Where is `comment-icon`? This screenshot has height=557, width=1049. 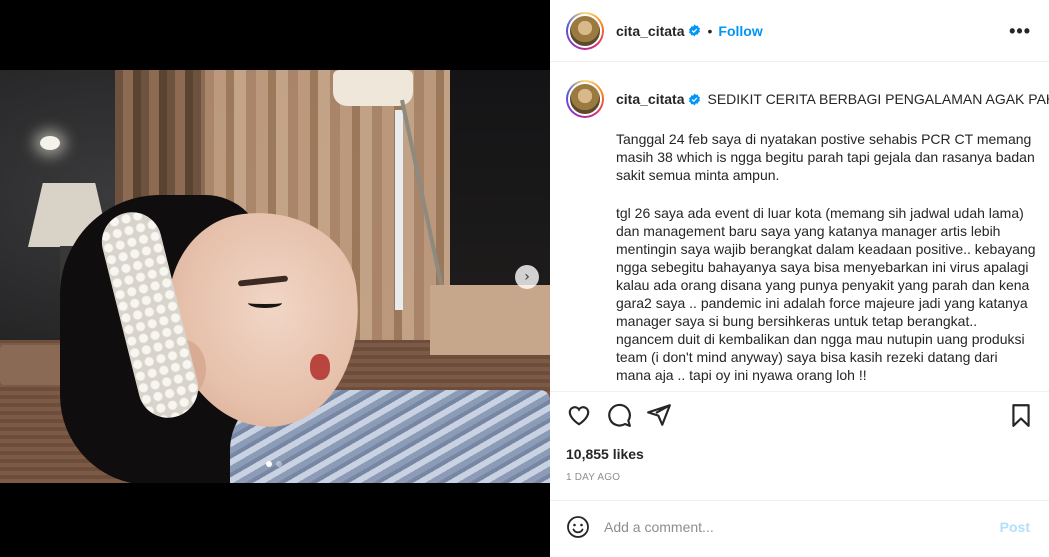
comment-icon is located at coordinates (619, 415).